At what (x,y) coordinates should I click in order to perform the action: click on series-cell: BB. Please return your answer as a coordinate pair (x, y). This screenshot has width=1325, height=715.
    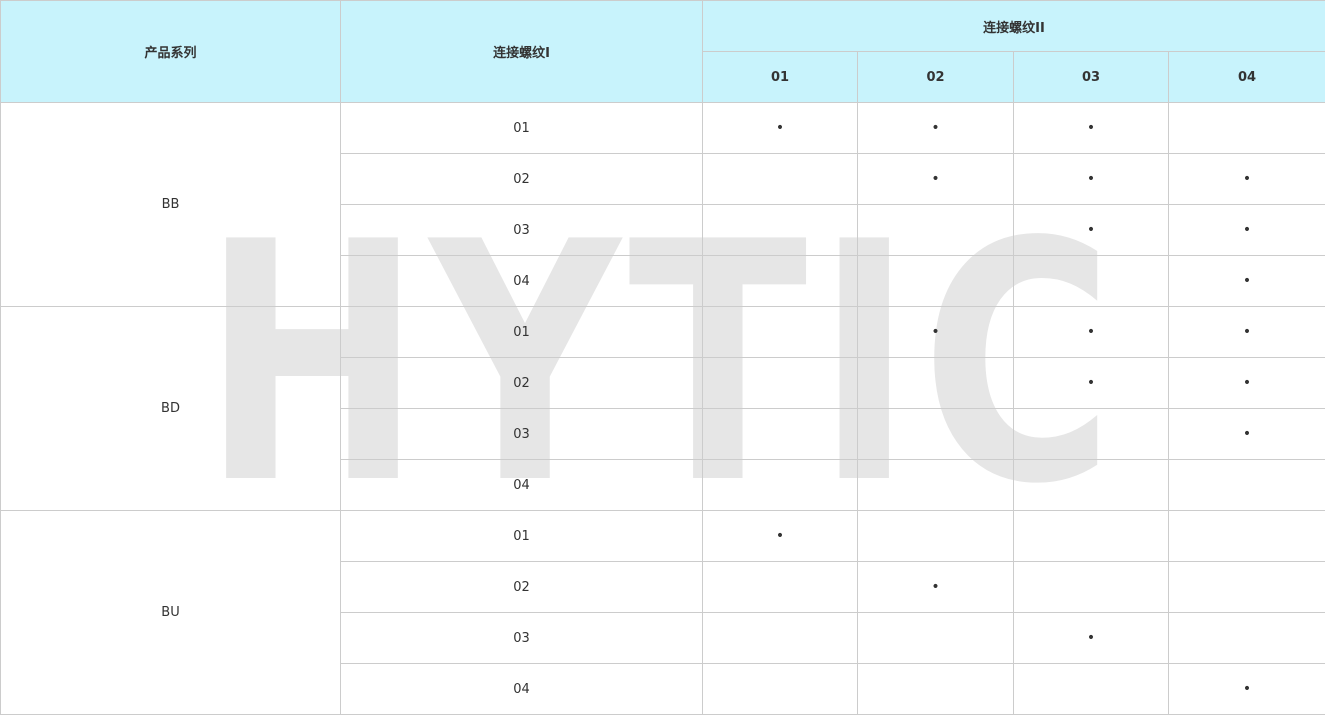
    Looking at the image, I should click on (170, 204).